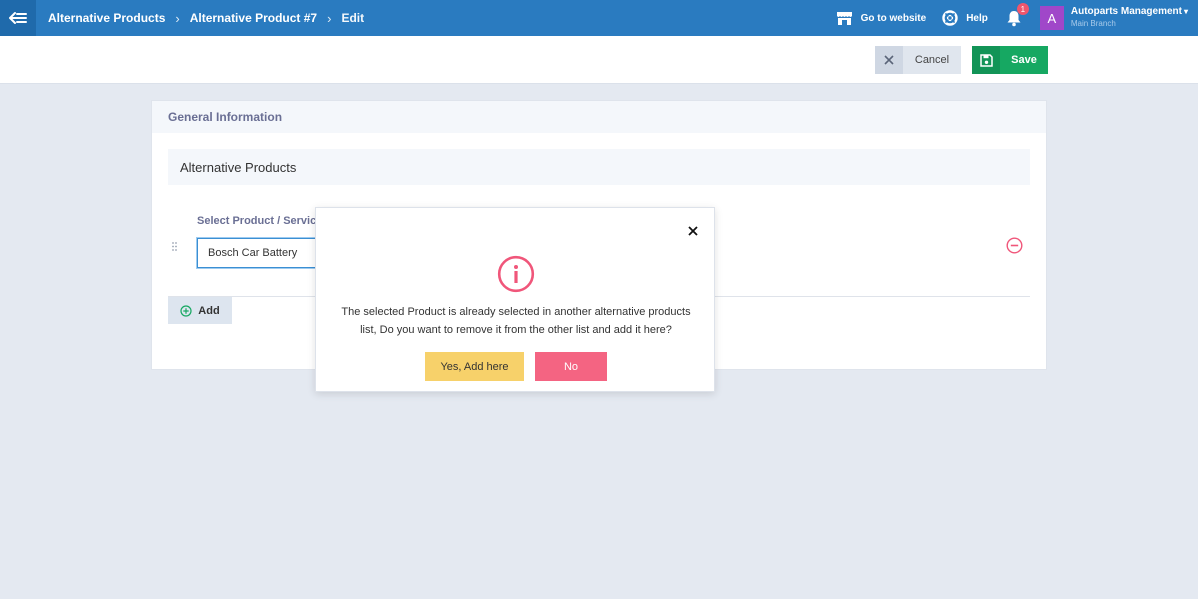 This screenshot has height=599, width=1198. I want to click on card-header: General Information, so click(599, 117).